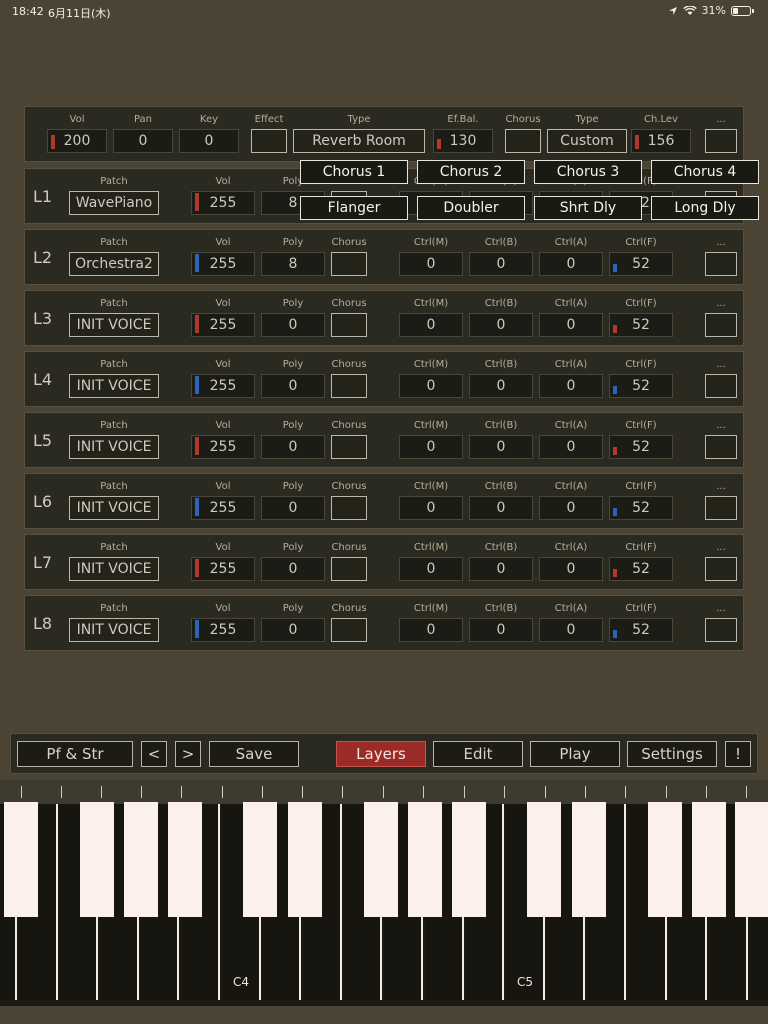  What do you see at coordinates (77, 141) in the screenshot?
I see `master-vol-field: 200` at bounding box center [77, 141].